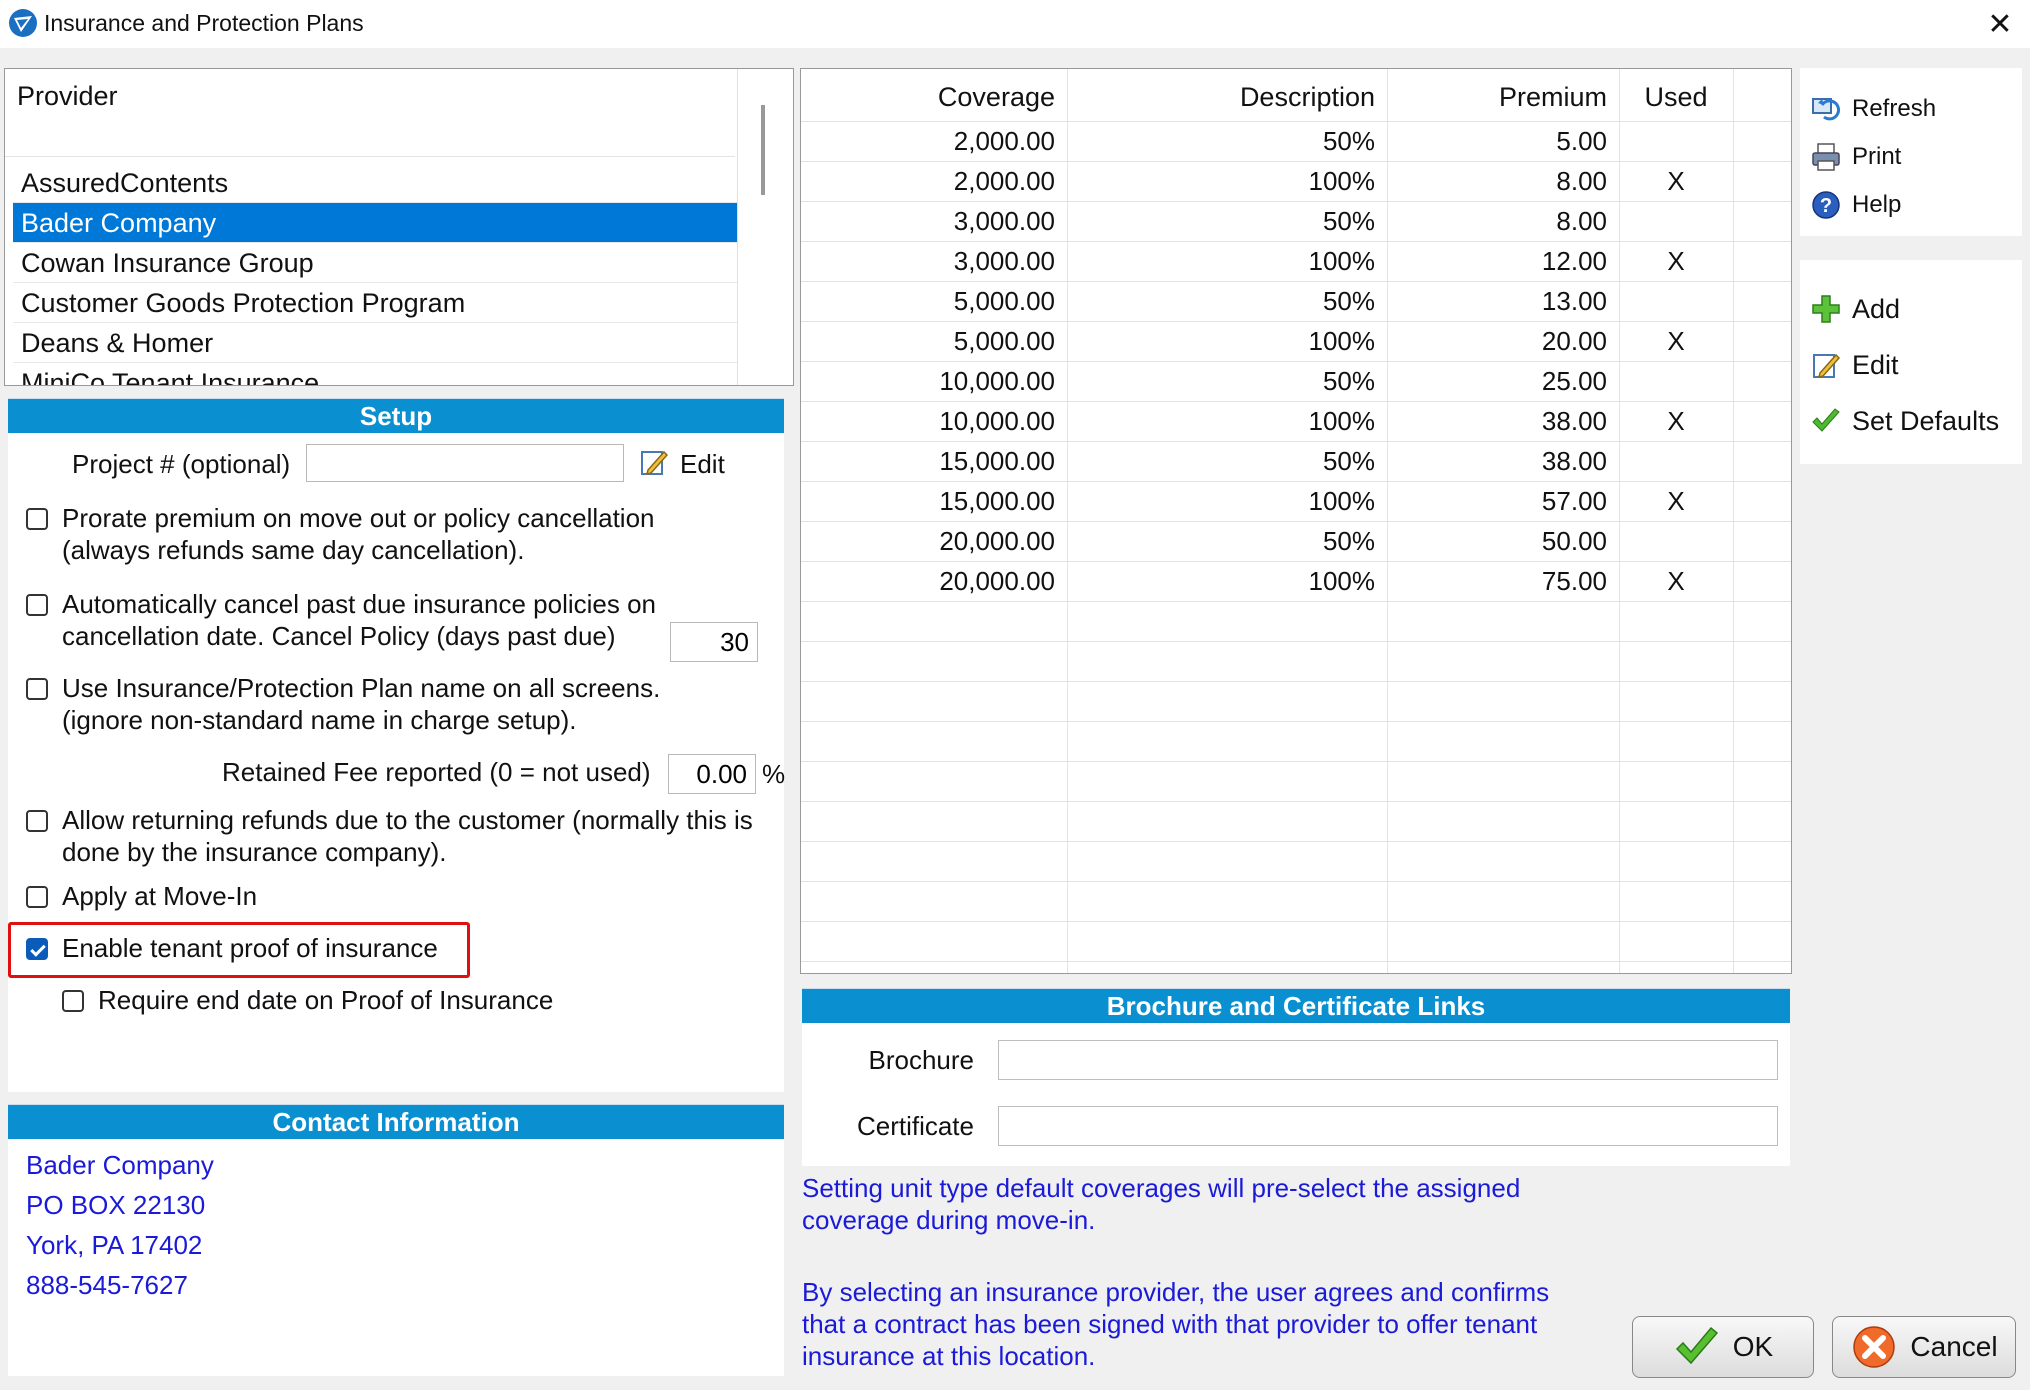  What do you see at coordinates (764, 227) in the screenshot?
I see `provider-scrollbar` at bounding box center [764, 227].